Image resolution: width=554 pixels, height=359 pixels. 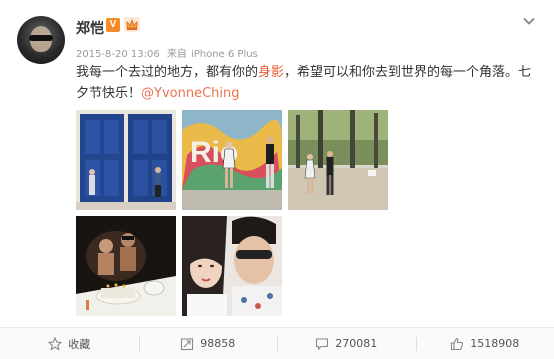 What do you see at coordinates (126, 266) in the screenshot?
I see `photo-birthday-cake` at bounding box center [126, 266].